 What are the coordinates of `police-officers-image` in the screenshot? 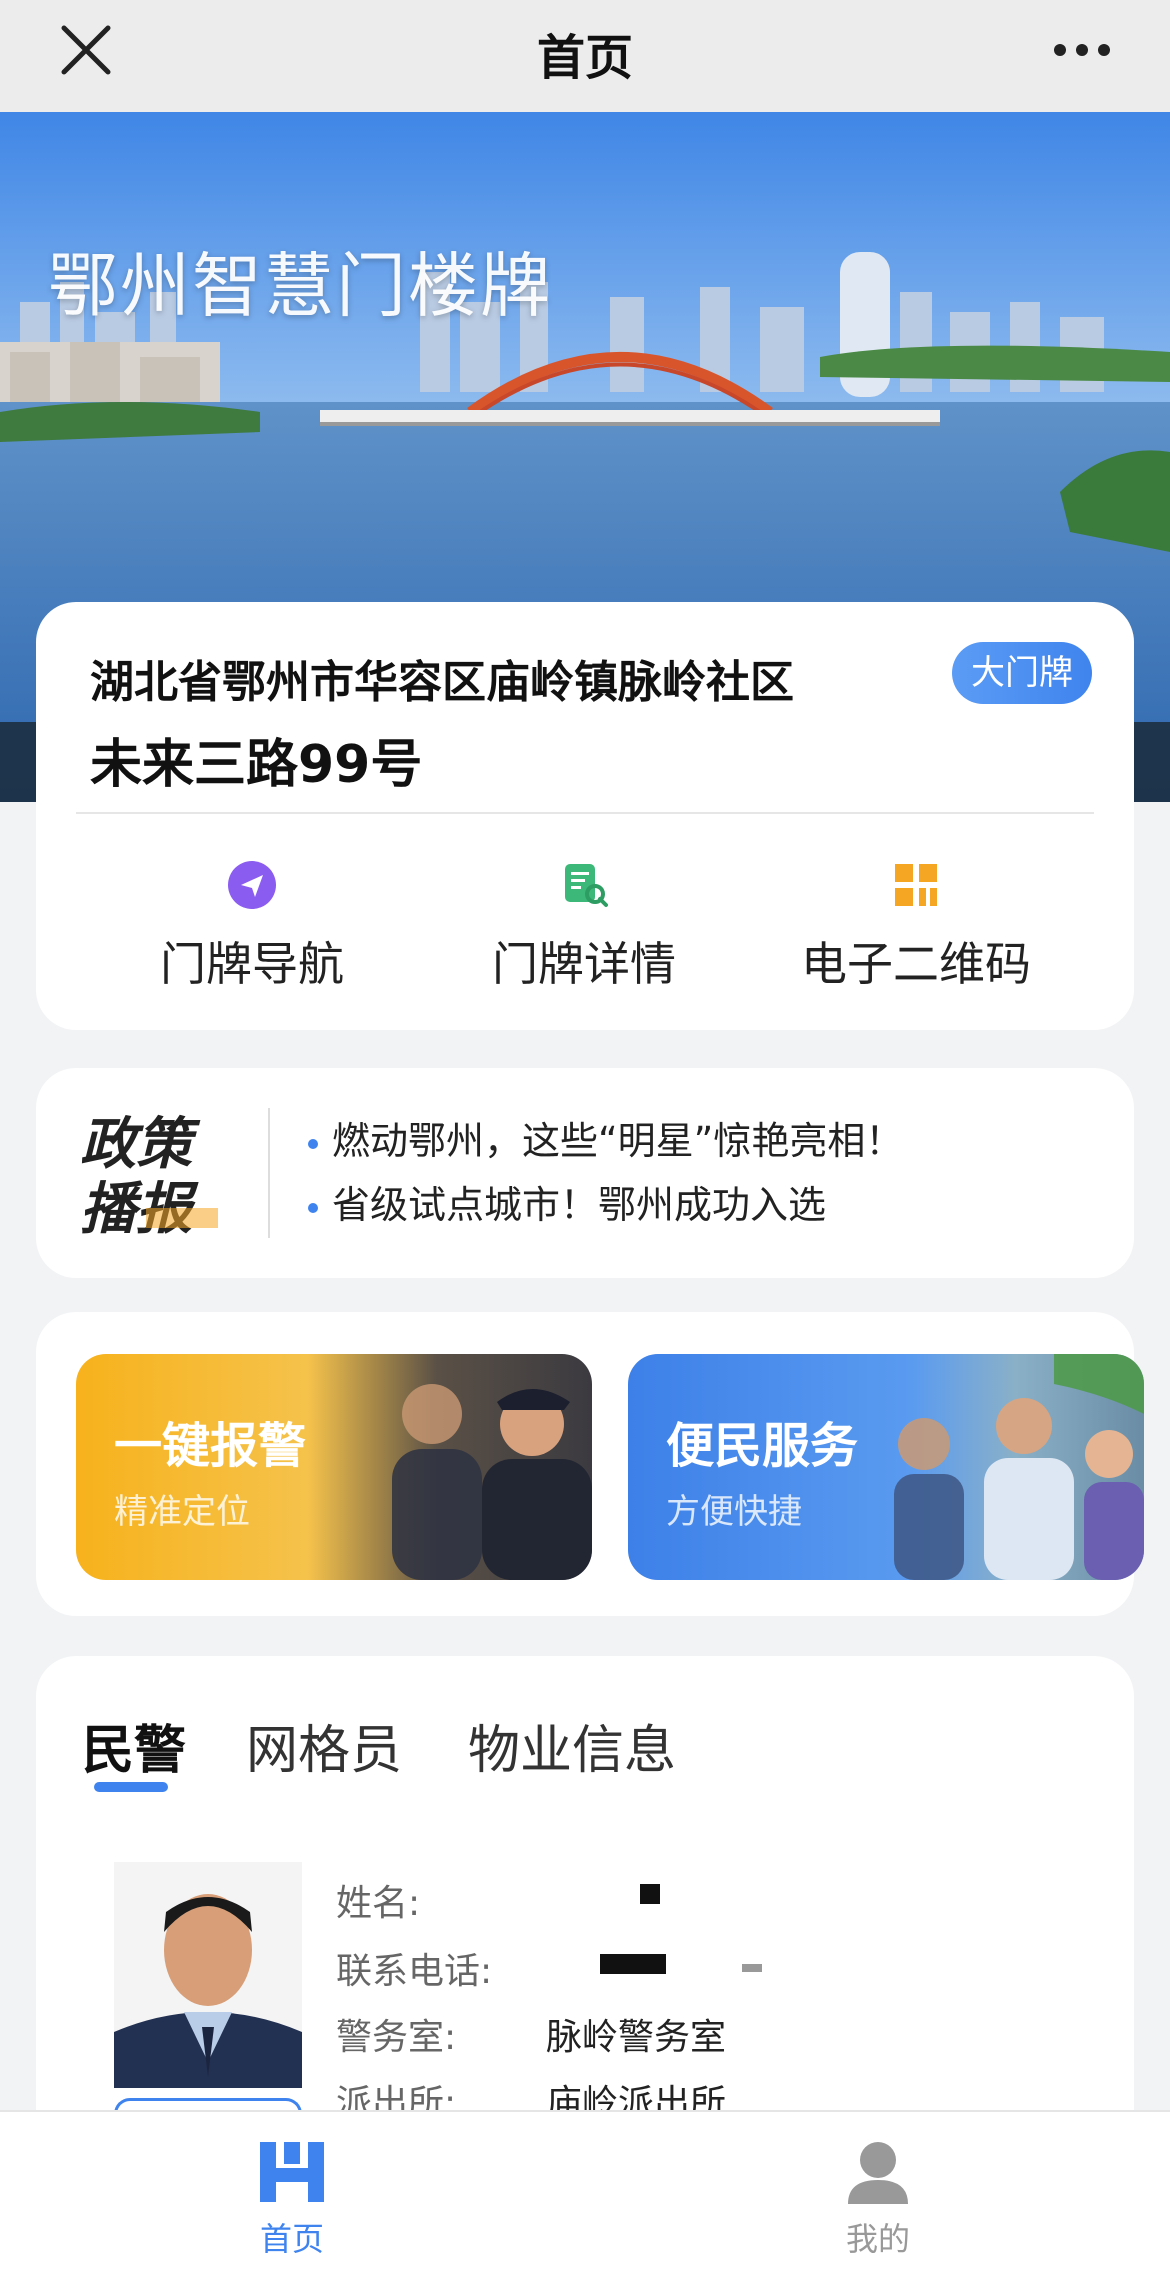 It's located at (492, 1482).